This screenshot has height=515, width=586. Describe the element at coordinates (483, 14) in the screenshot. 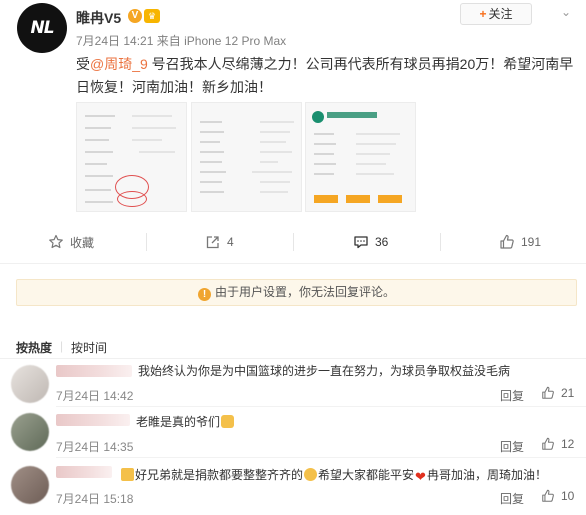

I see `plus-icon: +` at that location.